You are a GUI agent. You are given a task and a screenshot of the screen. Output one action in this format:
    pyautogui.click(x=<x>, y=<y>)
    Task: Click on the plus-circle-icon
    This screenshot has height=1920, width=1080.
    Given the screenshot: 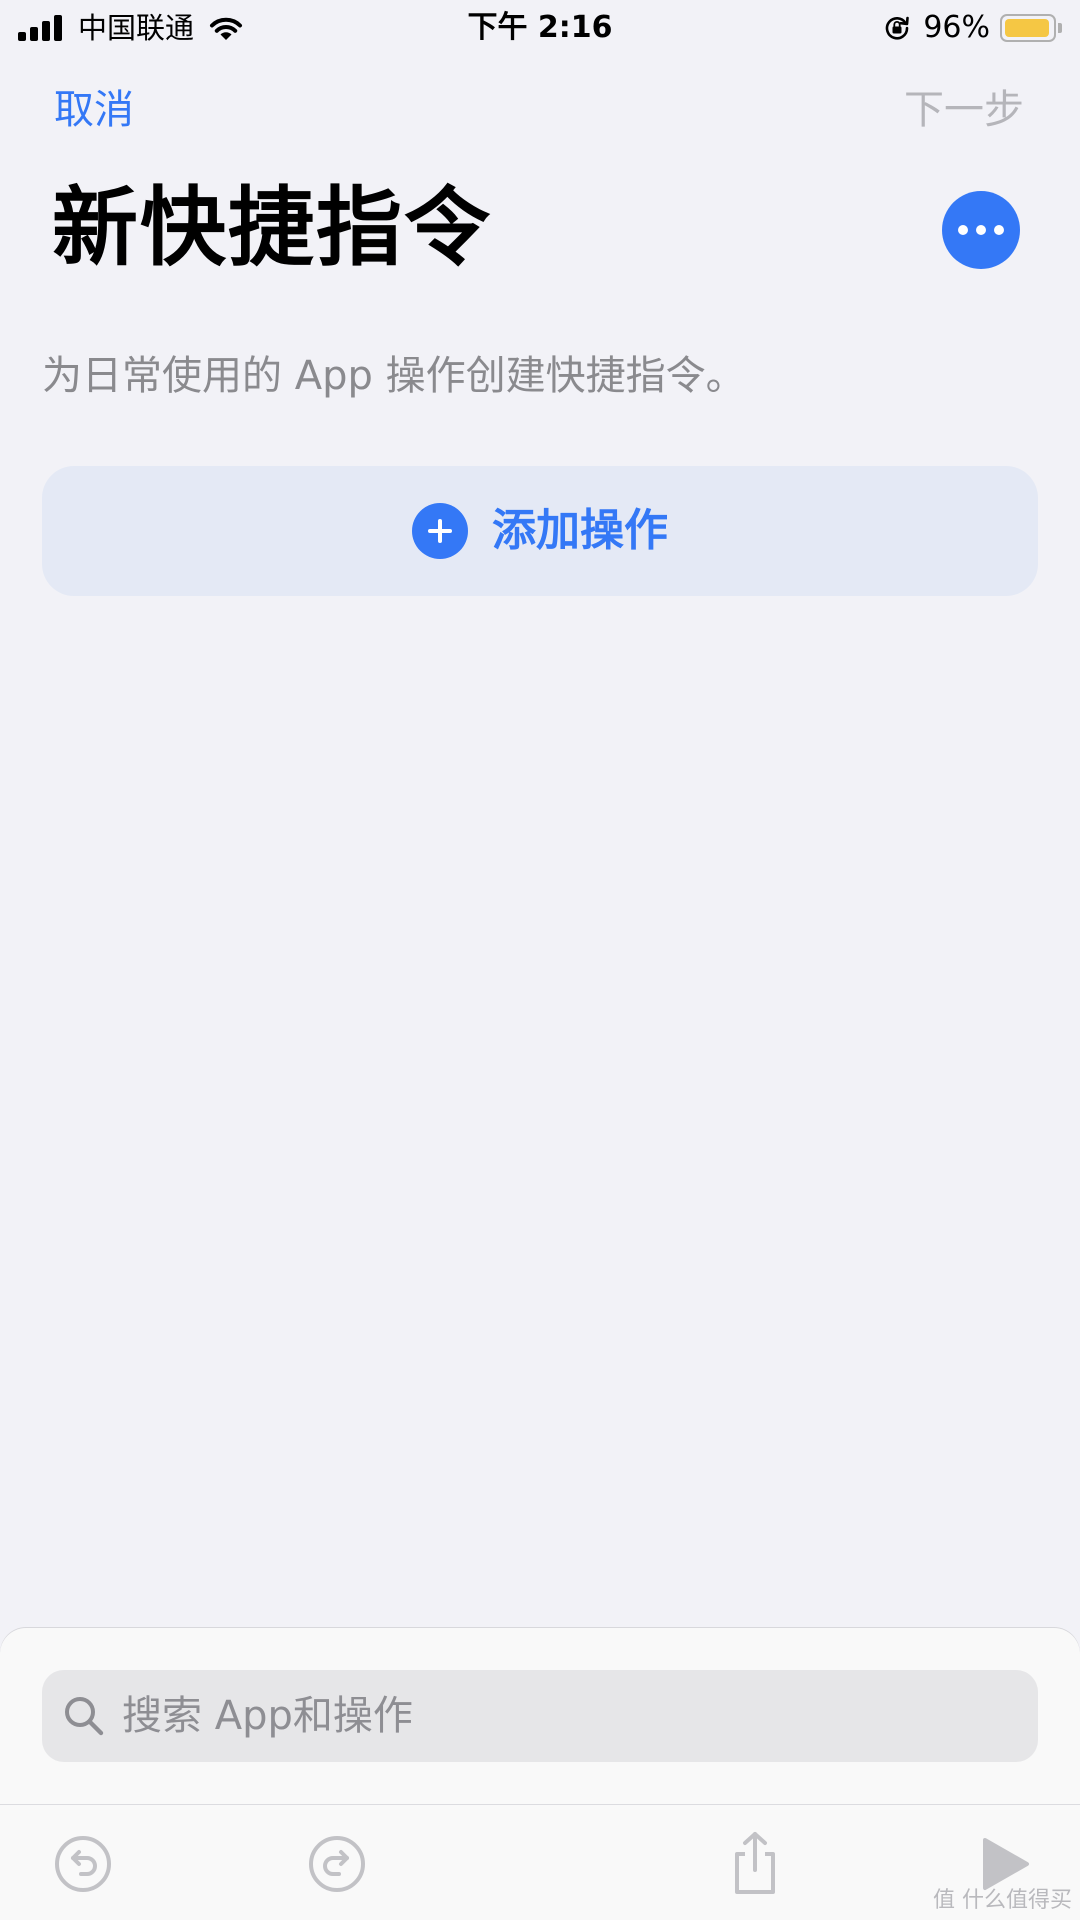 What is the action you would take?
    pyautogui.click(x=440, y=531)
    